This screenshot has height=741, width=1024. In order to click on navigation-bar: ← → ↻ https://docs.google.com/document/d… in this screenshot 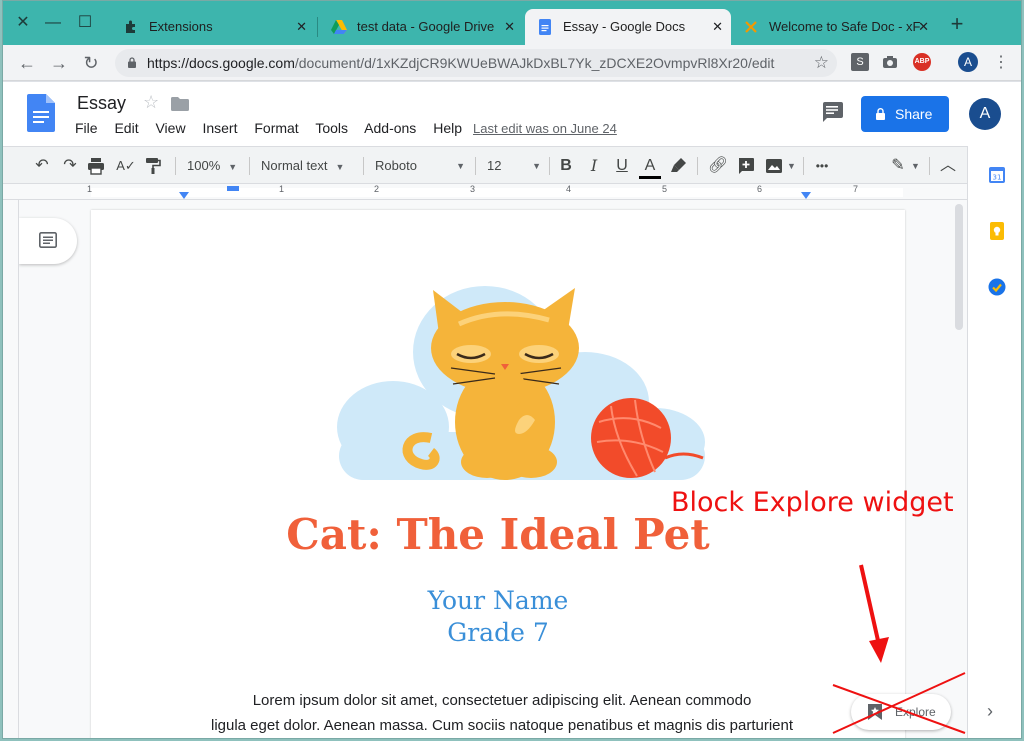, I will do `click(512, 63)`.